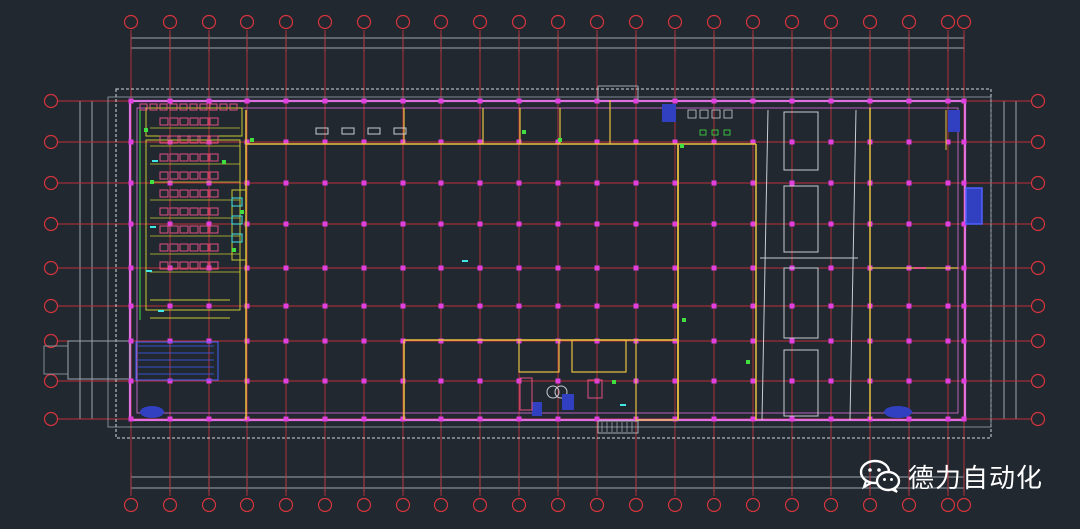  Describe the element at coordinates (152, 412) in the screenshot. I see `equipment-pad` at that location.